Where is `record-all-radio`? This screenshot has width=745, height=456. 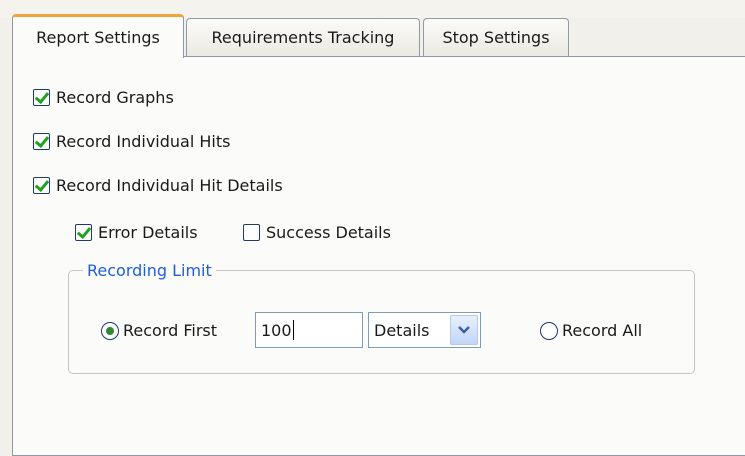 record-all-radio is located at coordinates (549, 330).